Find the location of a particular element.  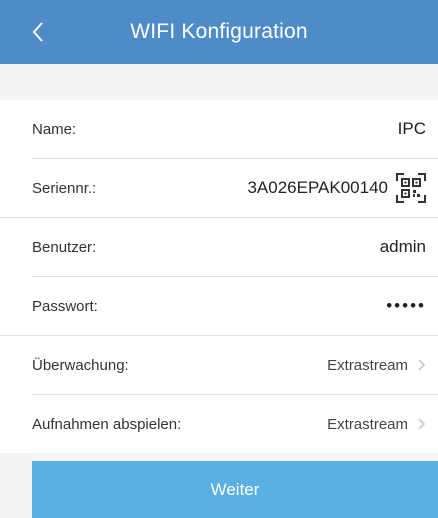

qr-code-icon is located at coordinates (411, 188).